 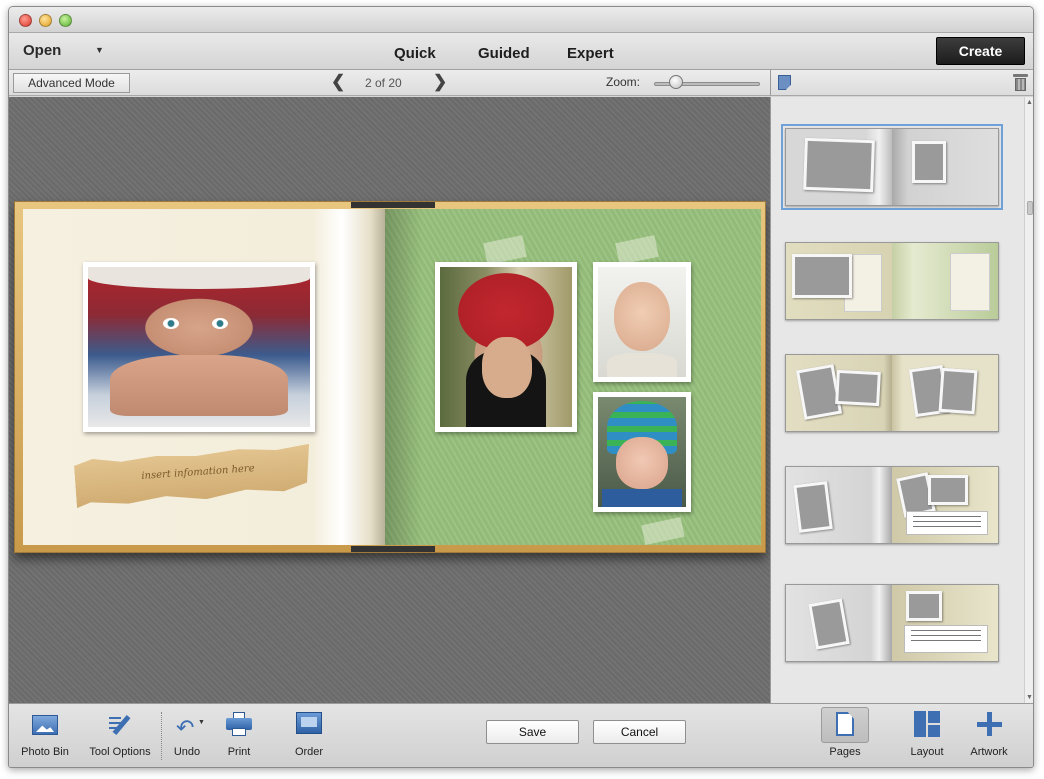 What do you see at coordinates (440, 82) in the screenshot?
I see `next-page-icon: ❯` at bounding box center [440, 82].